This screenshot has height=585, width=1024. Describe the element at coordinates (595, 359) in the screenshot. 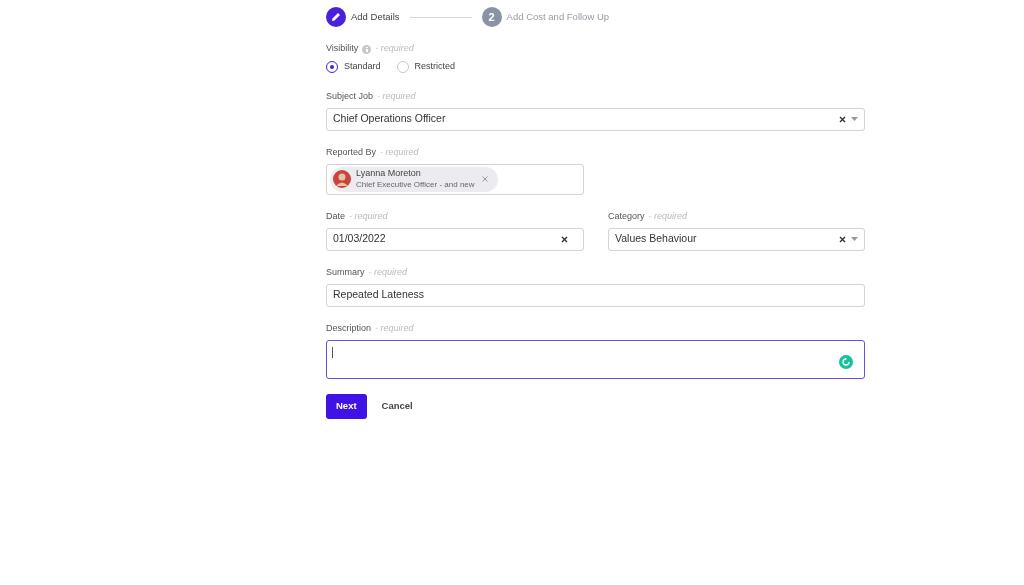

I see `description-field` at that location.